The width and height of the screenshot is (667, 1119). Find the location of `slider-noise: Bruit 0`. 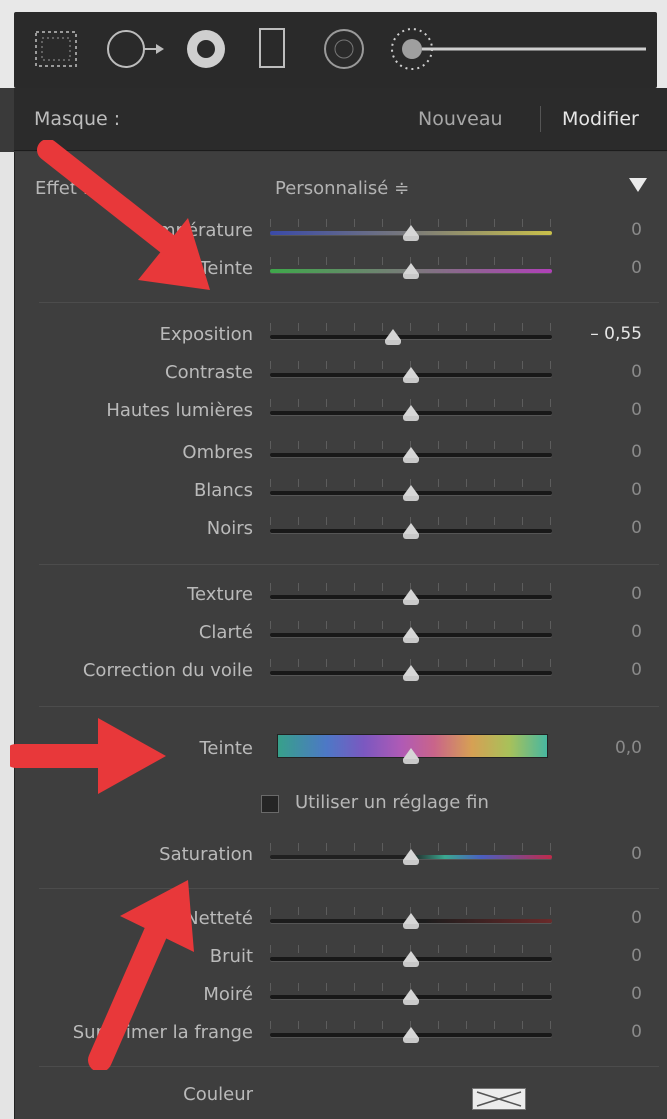

slider-noise: Bruit 0 is located at coordinates (341, 957).